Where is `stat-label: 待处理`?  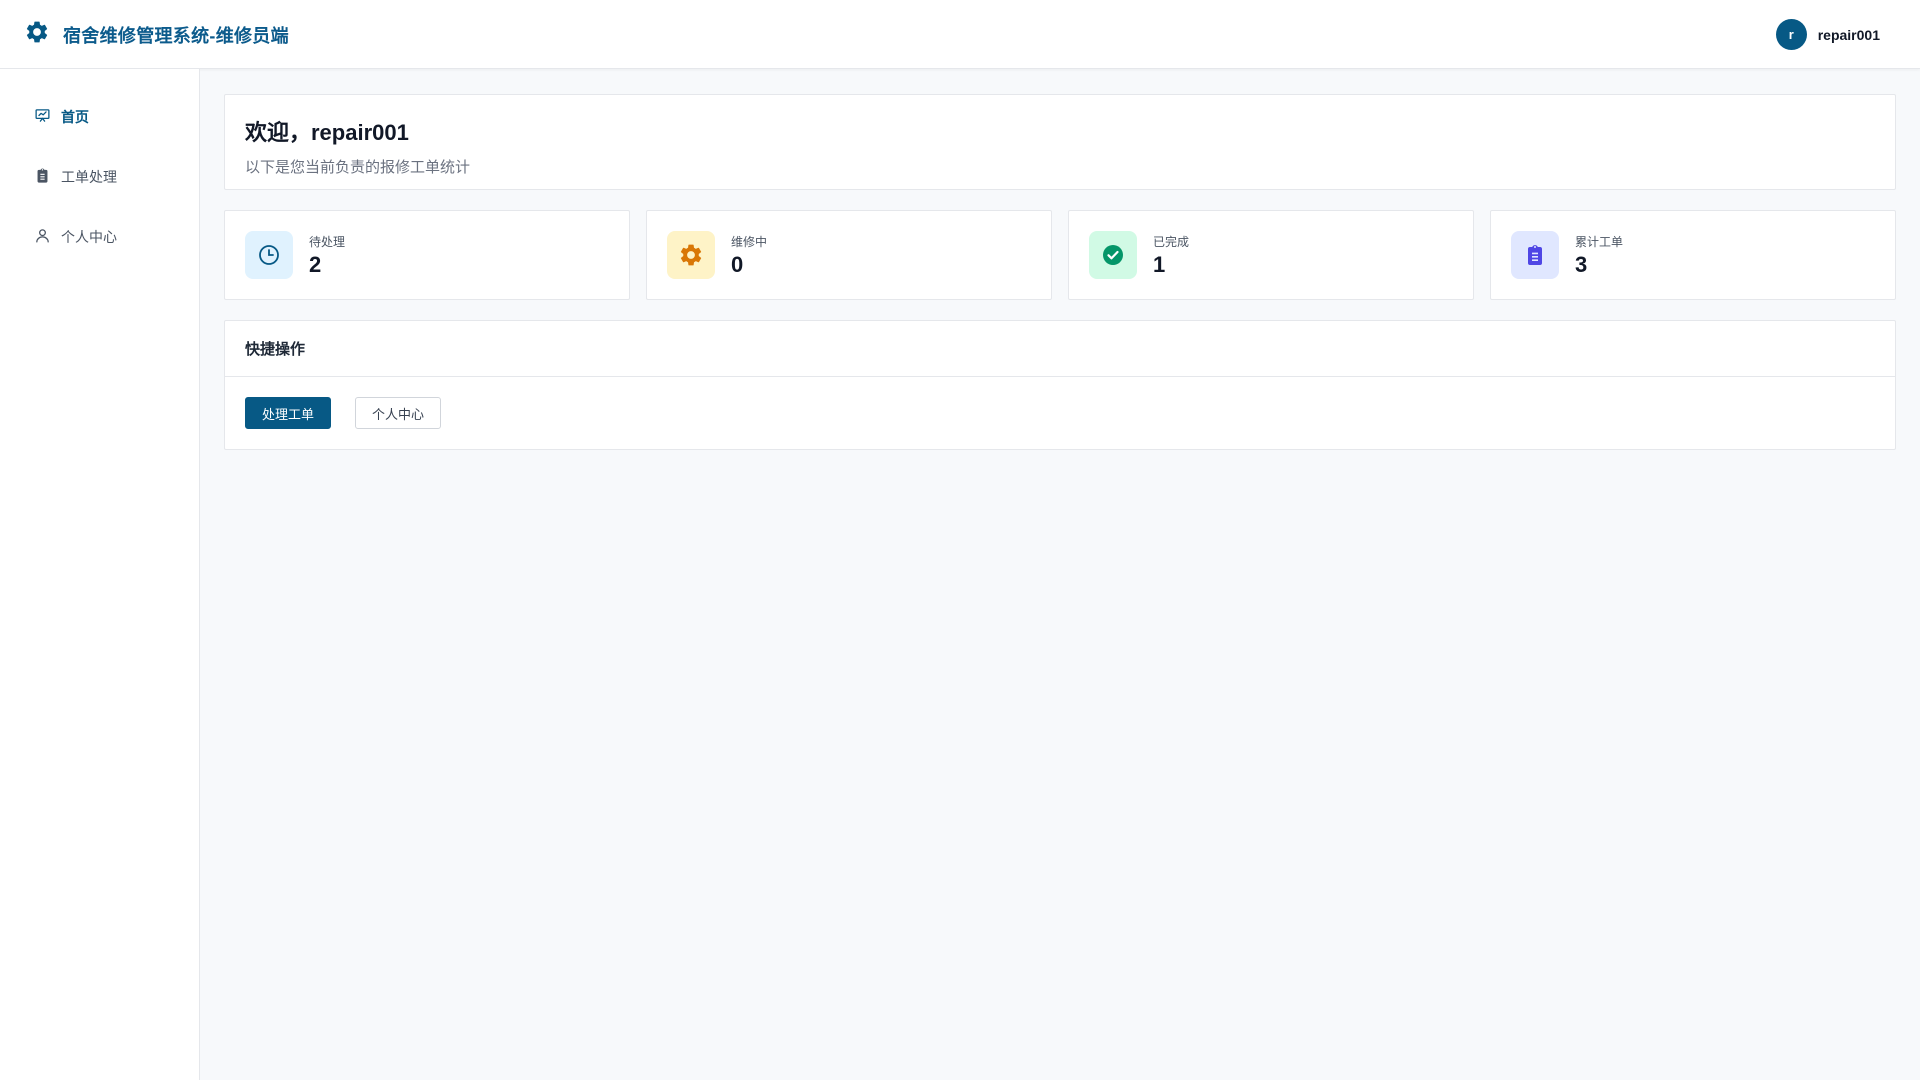
stat-label: 待处理 is located at coordinates (327, 241).